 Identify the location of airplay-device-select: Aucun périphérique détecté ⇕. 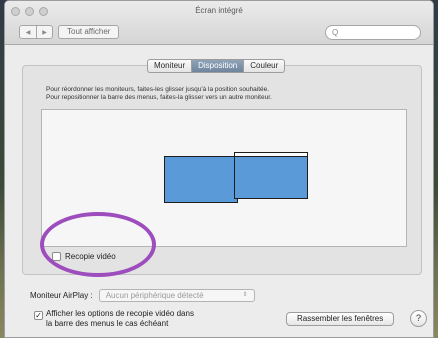
(176, 295).